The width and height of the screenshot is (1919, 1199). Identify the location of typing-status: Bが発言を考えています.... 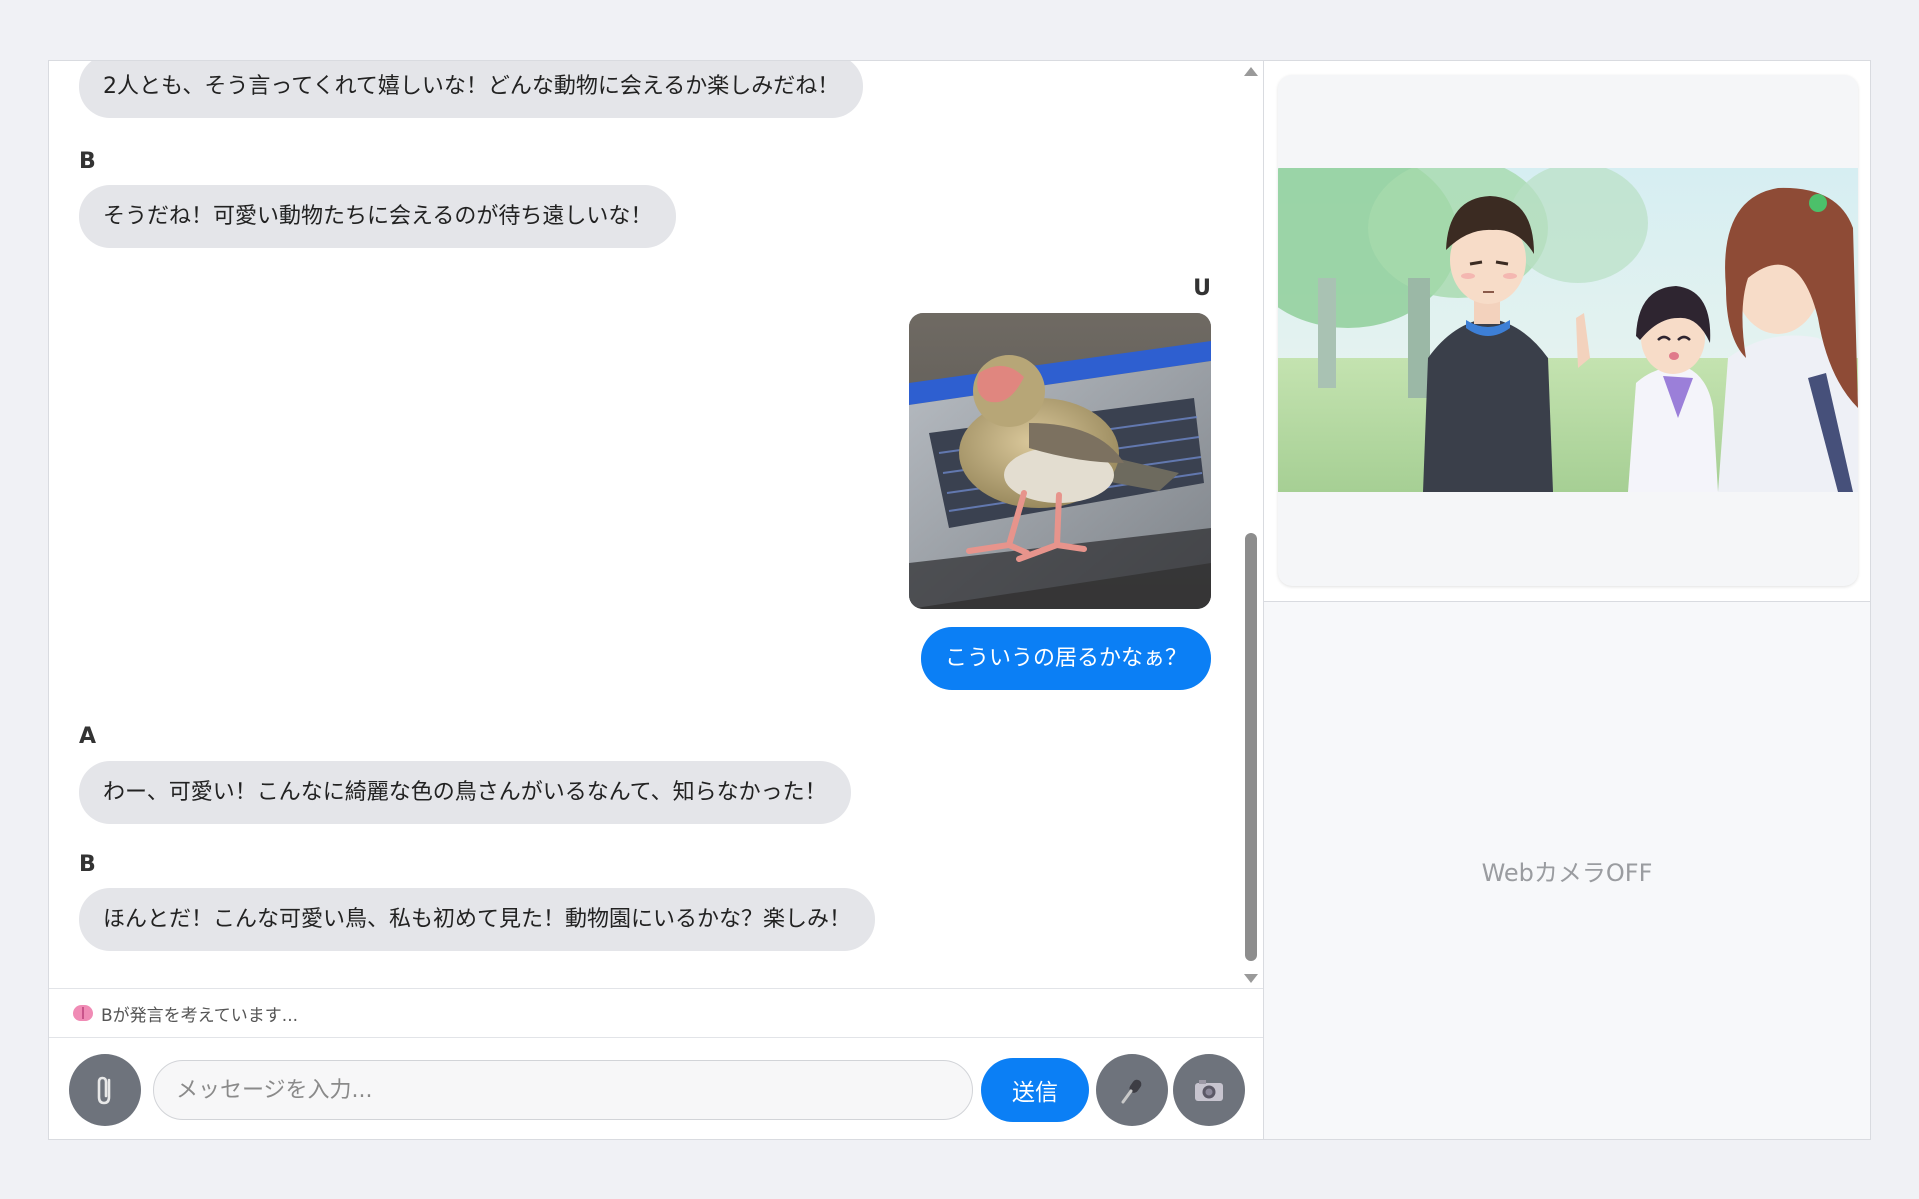
(656, 1013).